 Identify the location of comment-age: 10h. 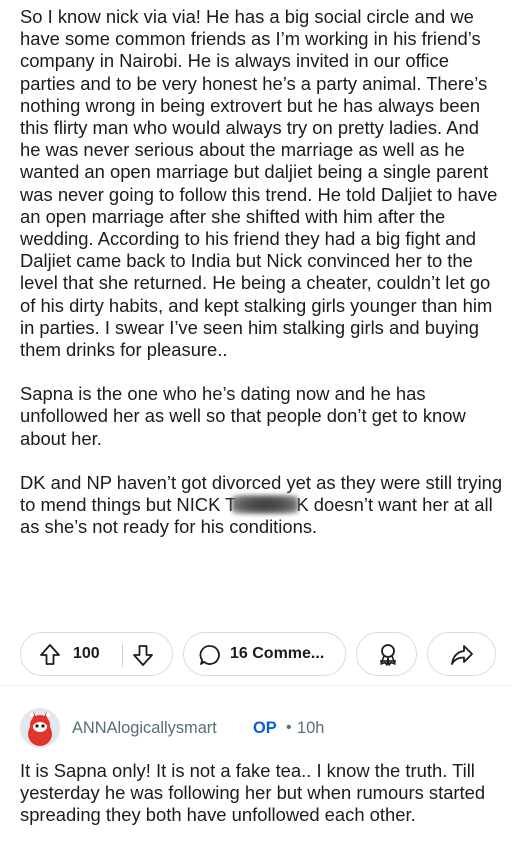
(311, 728).